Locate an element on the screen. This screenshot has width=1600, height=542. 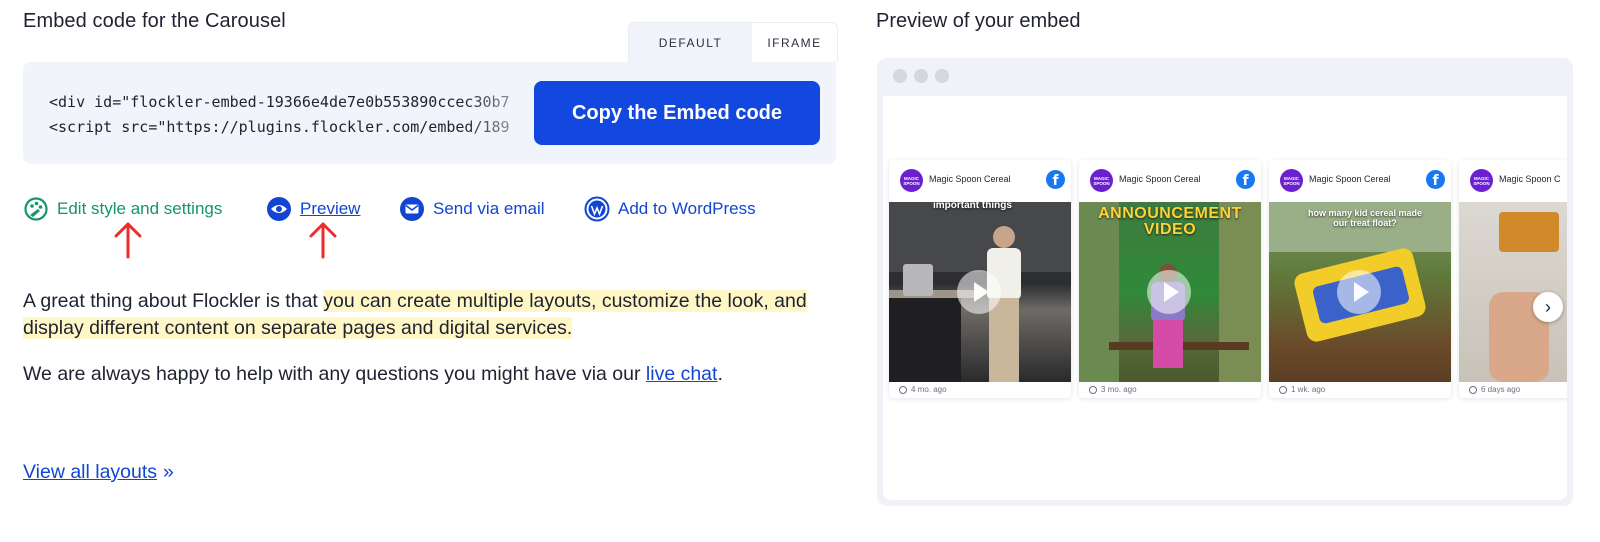
card-timestamp: 1 wk. ago is located at coordinates (1302, 389).